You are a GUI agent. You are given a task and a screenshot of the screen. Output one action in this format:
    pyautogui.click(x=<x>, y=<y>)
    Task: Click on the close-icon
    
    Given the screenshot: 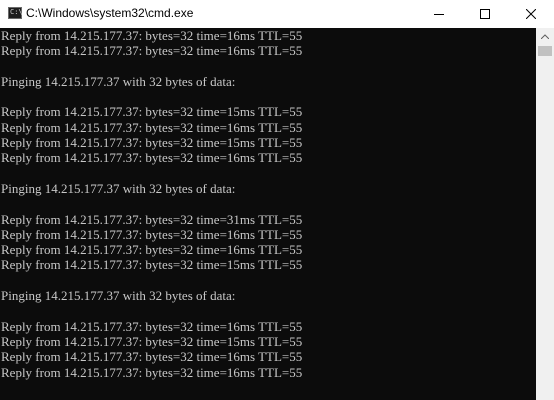 What is the action you would take?
    pyautogui.click(x=531, y=14)
    